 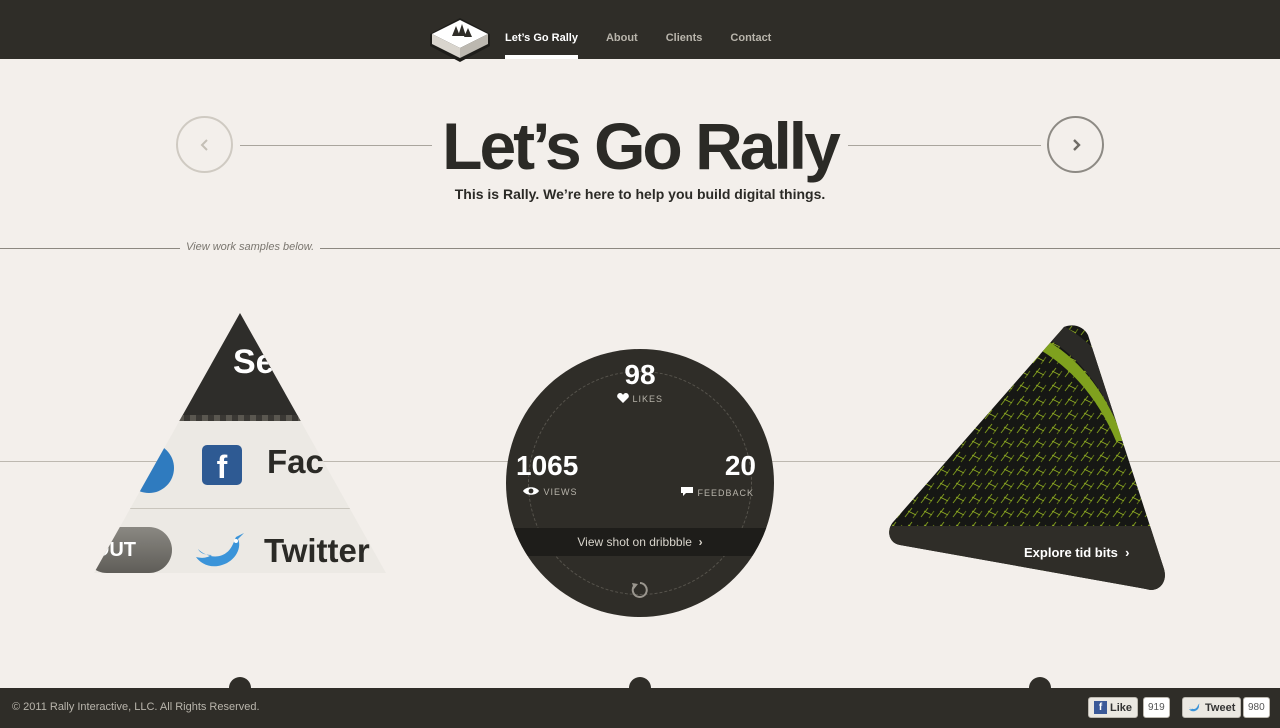 I want to click on feedback-row: FEEDBACK, so click(x=717, y=492).